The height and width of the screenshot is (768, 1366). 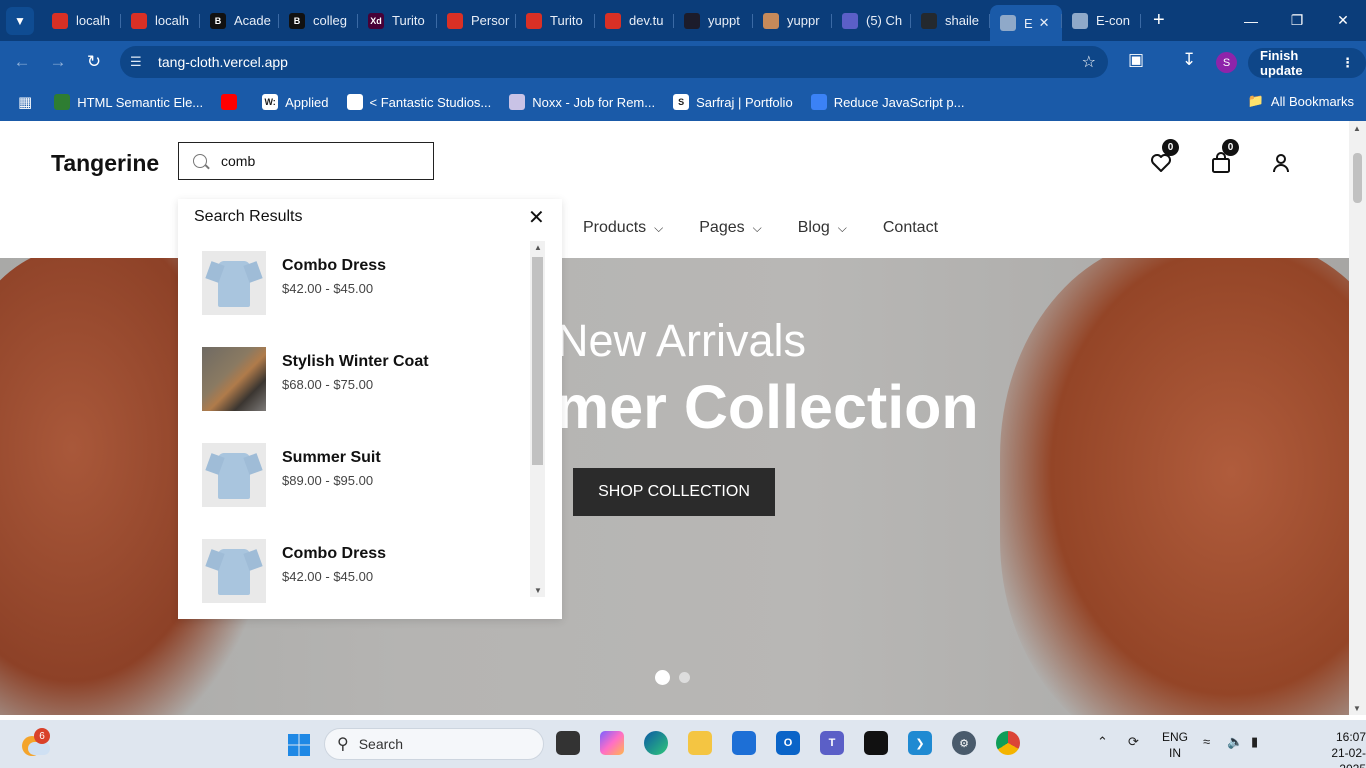 What do you see at coordinates (674, 492) in the screenshot?
I see `shop-collection-button: SHOP COLLECTION` at bounding box center [674, 492].